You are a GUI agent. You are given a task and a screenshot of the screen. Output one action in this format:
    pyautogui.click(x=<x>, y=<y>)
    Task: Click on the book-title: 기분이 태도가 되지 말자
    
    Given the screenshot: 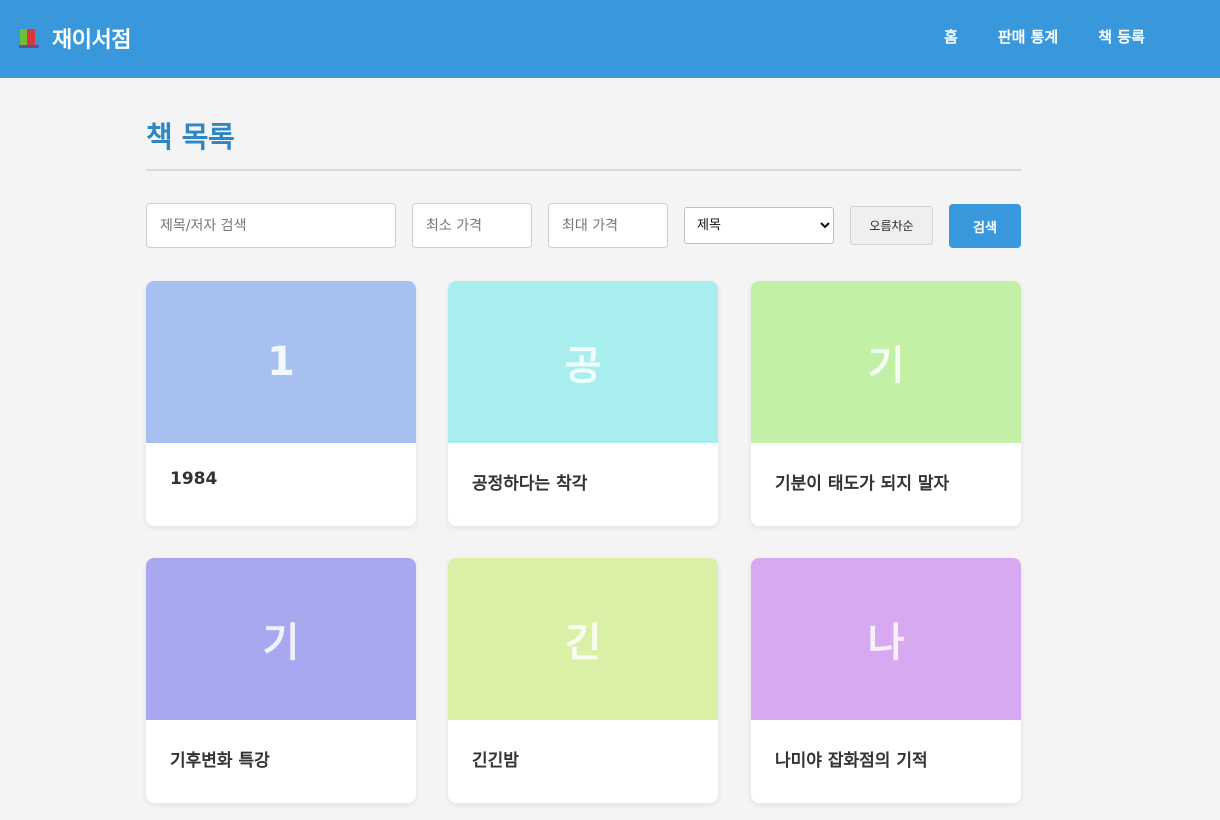 What is the action you would take?
    pyautogui.click(x=862, y=484)
    